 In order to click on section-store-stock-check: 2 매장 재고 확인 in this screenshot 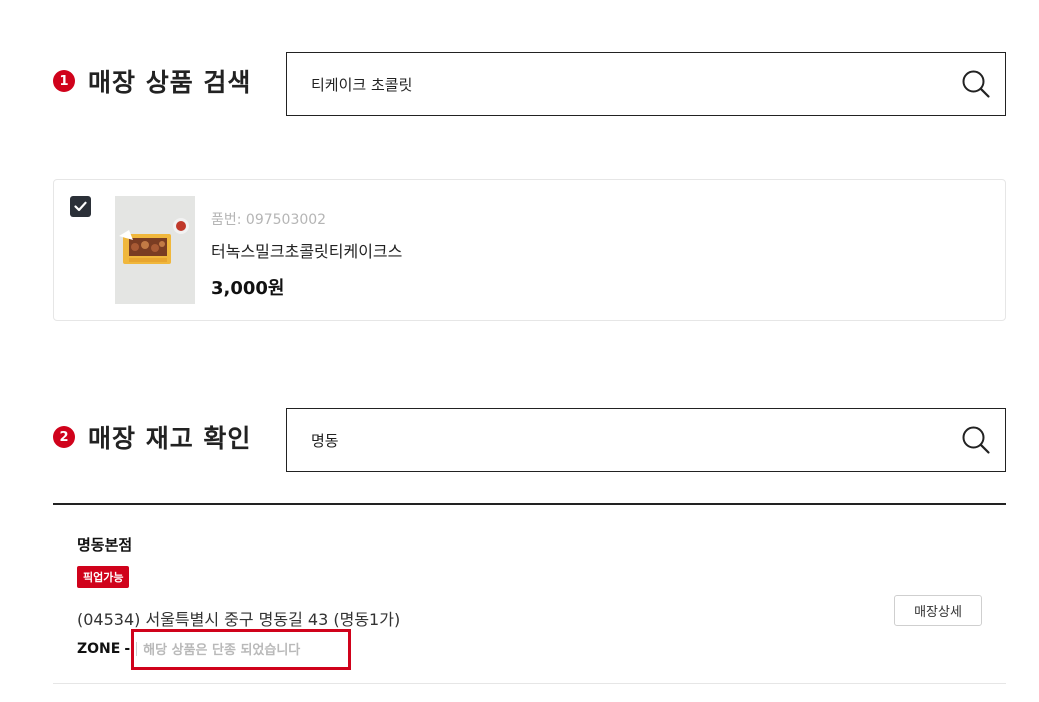, I will do `click(152, 437)`.